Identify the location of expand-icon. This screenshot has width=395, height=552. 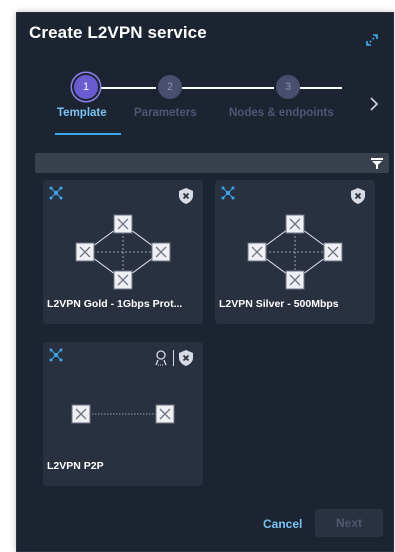
(372, 40).